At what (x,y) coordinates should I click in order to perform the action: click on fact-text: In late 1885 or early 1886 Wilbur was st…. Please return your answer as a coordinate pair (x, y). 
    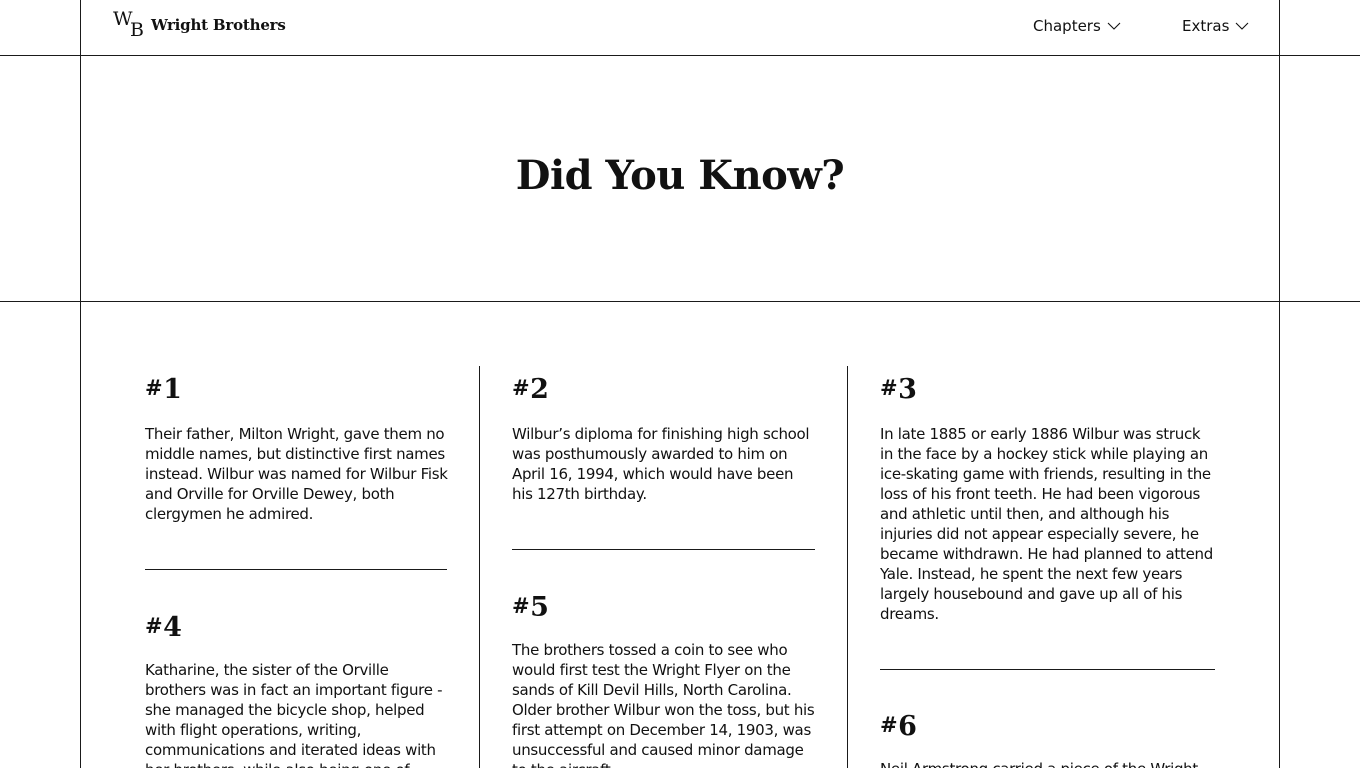
    Looking at the image, I should click on (1046, 524).